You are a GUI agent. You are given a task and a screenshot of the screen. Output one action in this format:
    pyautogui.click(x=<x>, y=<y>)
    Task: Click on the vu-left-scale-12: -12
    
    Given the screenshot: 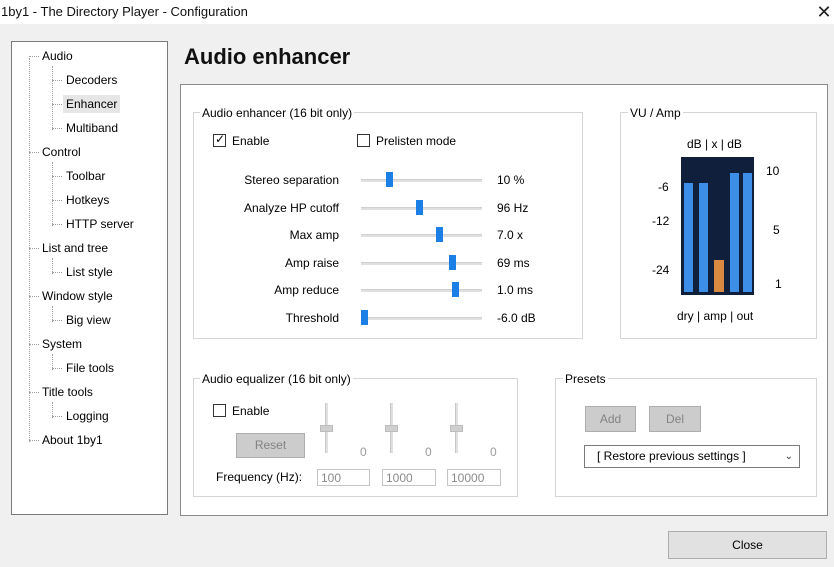 What is the action you would take?
    pyautogui.click(x=661, y=221)
    